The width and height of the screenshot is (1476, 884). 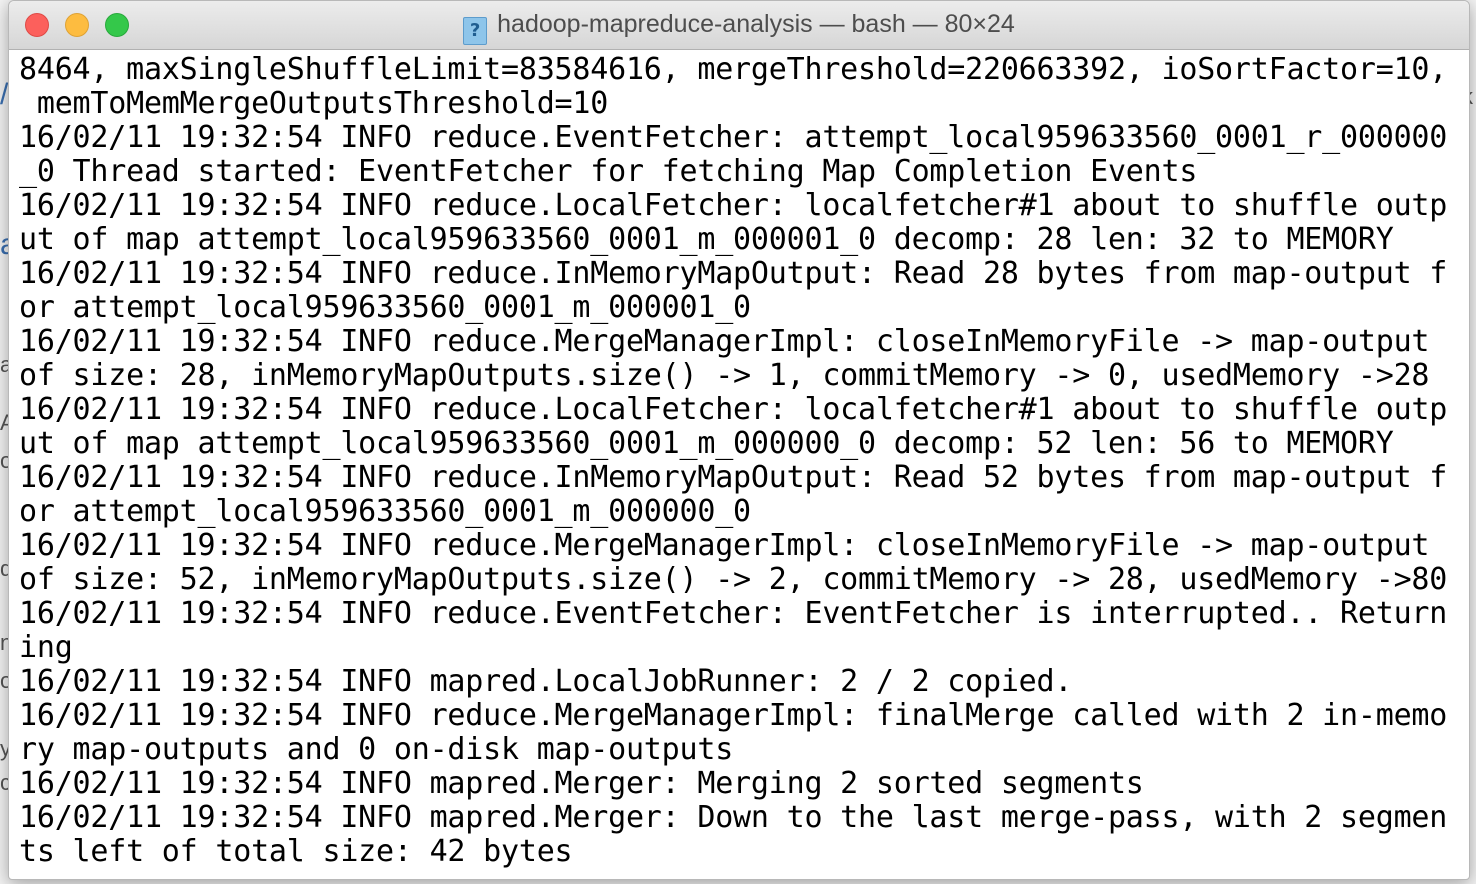 What do you see at coordinates (314, 103) in the screenshot?
I see `terminal-line: memToMemMergeOutputsThreshold=10` at bounding box center [314, 103].